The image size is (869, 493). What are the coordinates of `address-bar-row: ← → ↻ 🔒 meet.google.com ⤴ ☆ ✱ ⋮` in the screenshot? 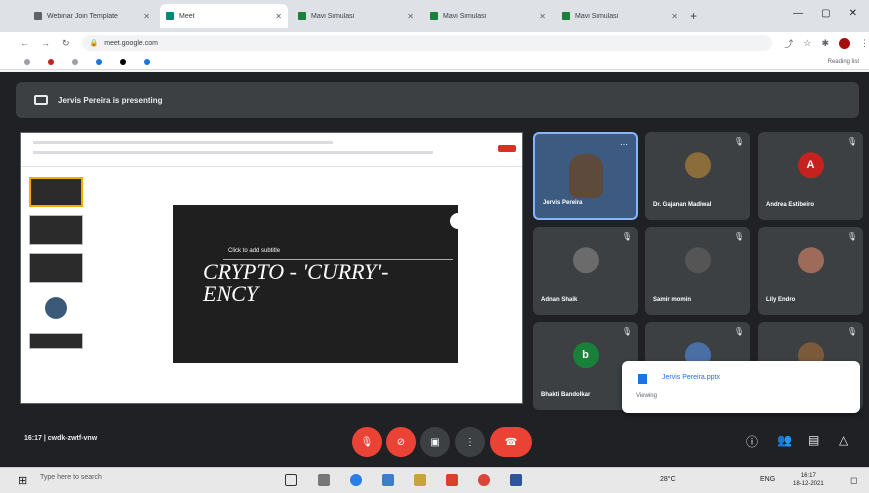 It's located at (434, 43).